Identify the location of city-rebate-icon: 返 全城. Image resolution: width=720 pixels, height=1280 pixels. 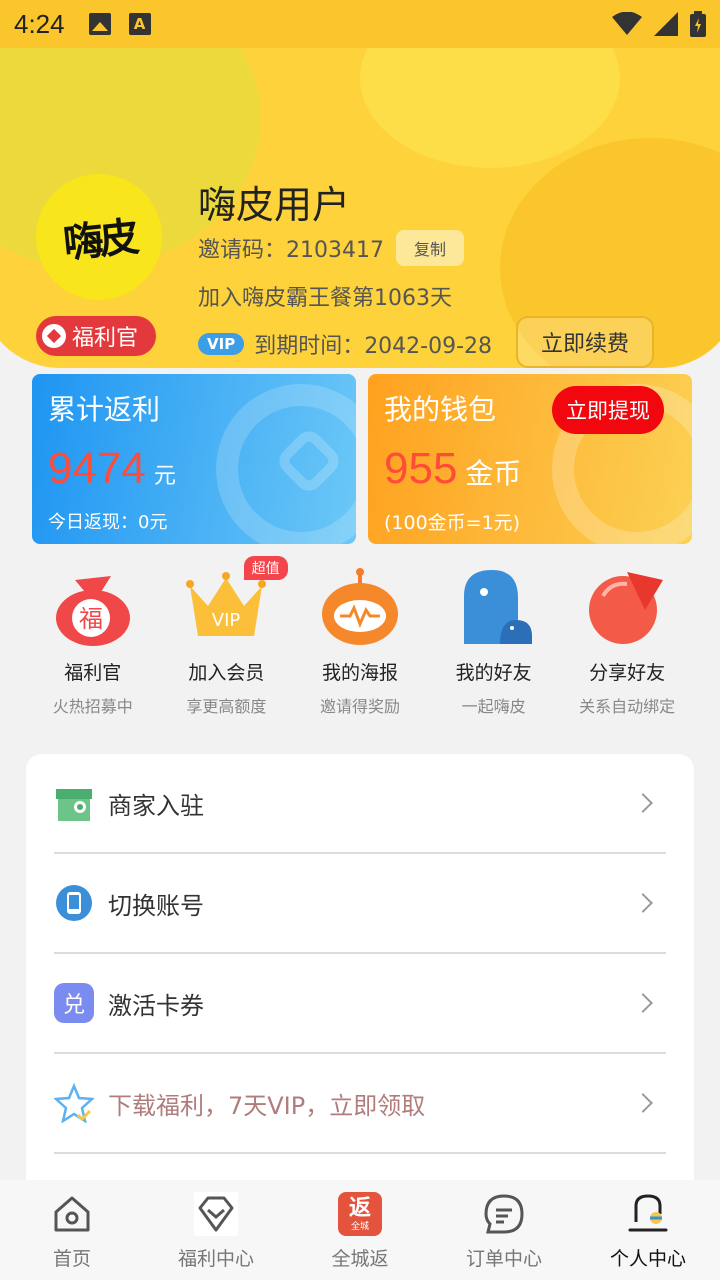
(360, 1214).